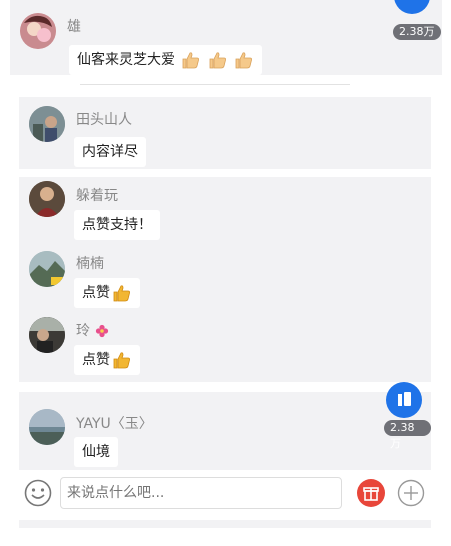 The height and width of the screenshot is (546, 451). I want to click on comment-input-bar, so click(222, 494).